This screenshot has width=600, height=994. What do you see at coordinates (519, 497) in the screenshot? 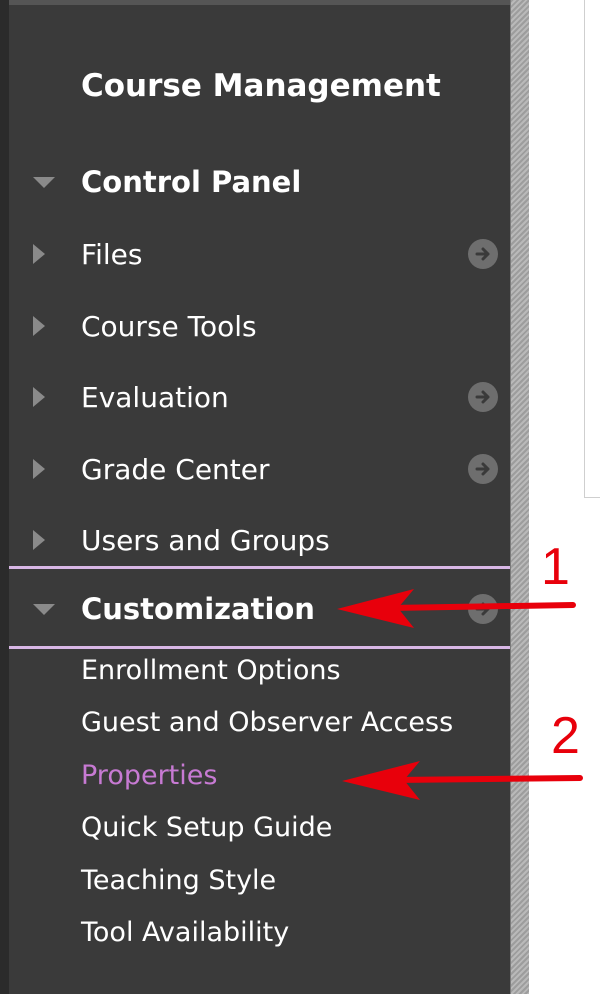
I see `sidebar-resize-handle` at bounding box center [519, 497].